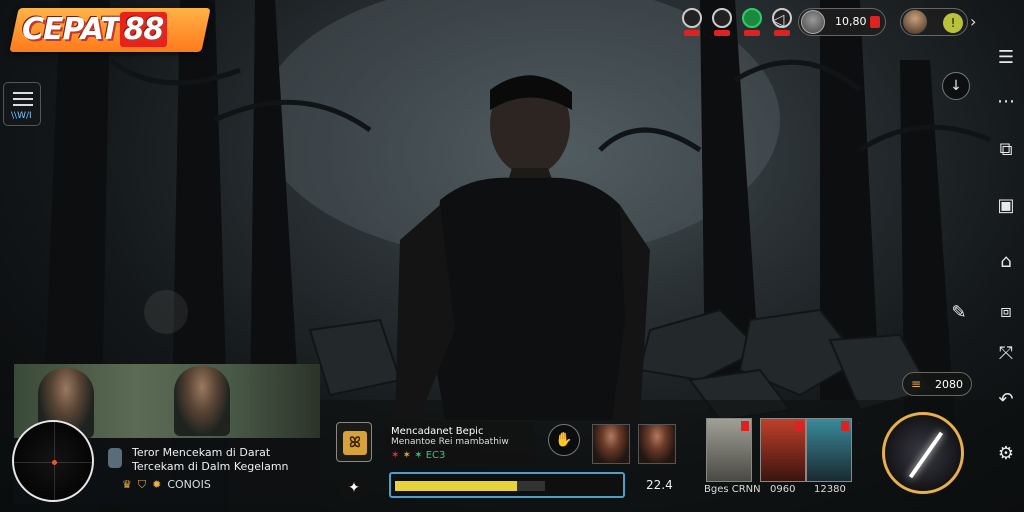  I want to click on home-icon: ⌂, so click(1006, 262).